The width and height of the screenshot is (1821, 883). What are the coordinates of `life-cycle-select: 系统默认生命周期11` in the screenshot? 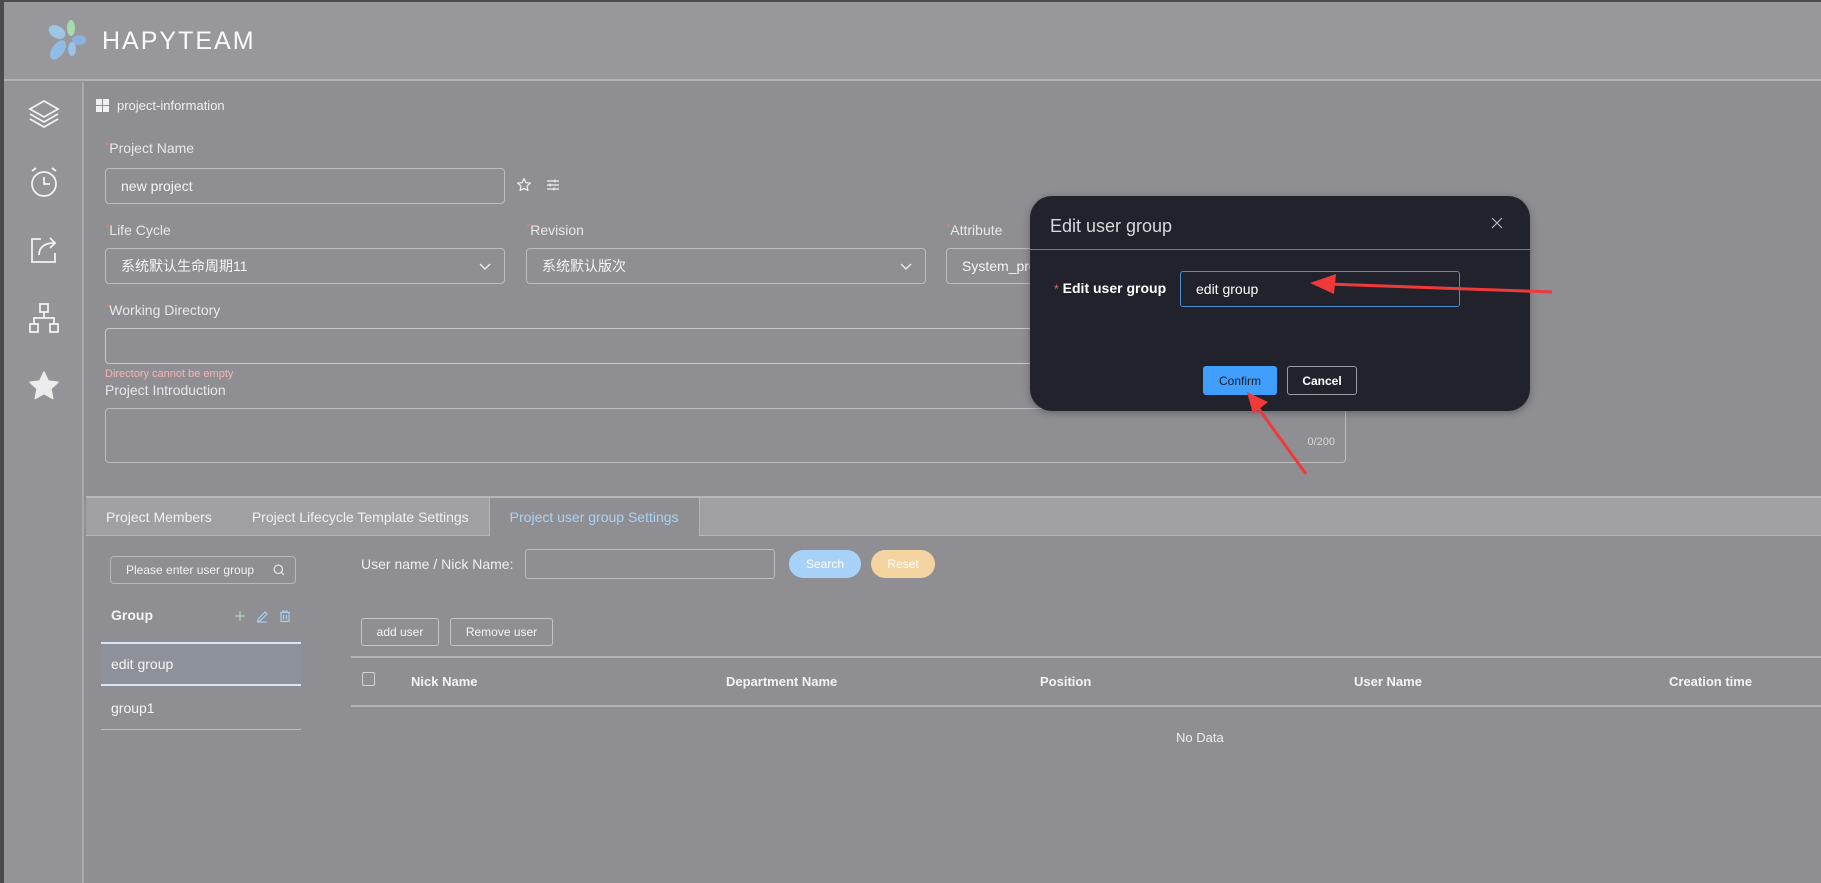 It's located at (305, 266).